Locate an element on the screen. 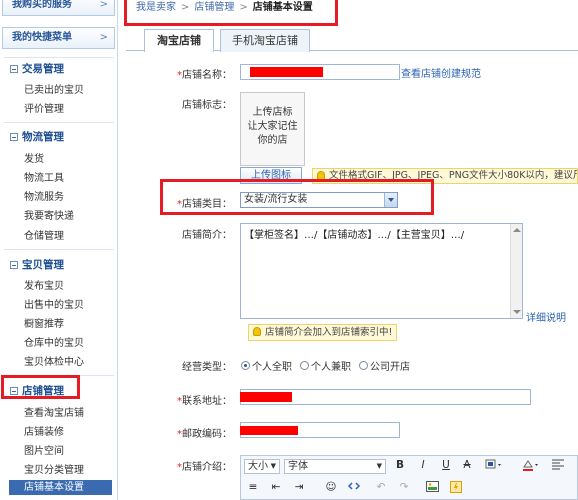 Image resolution: width=578 pixels, height=500 pixels. redo-icon: ↷ is located at coordinates (404, 487).